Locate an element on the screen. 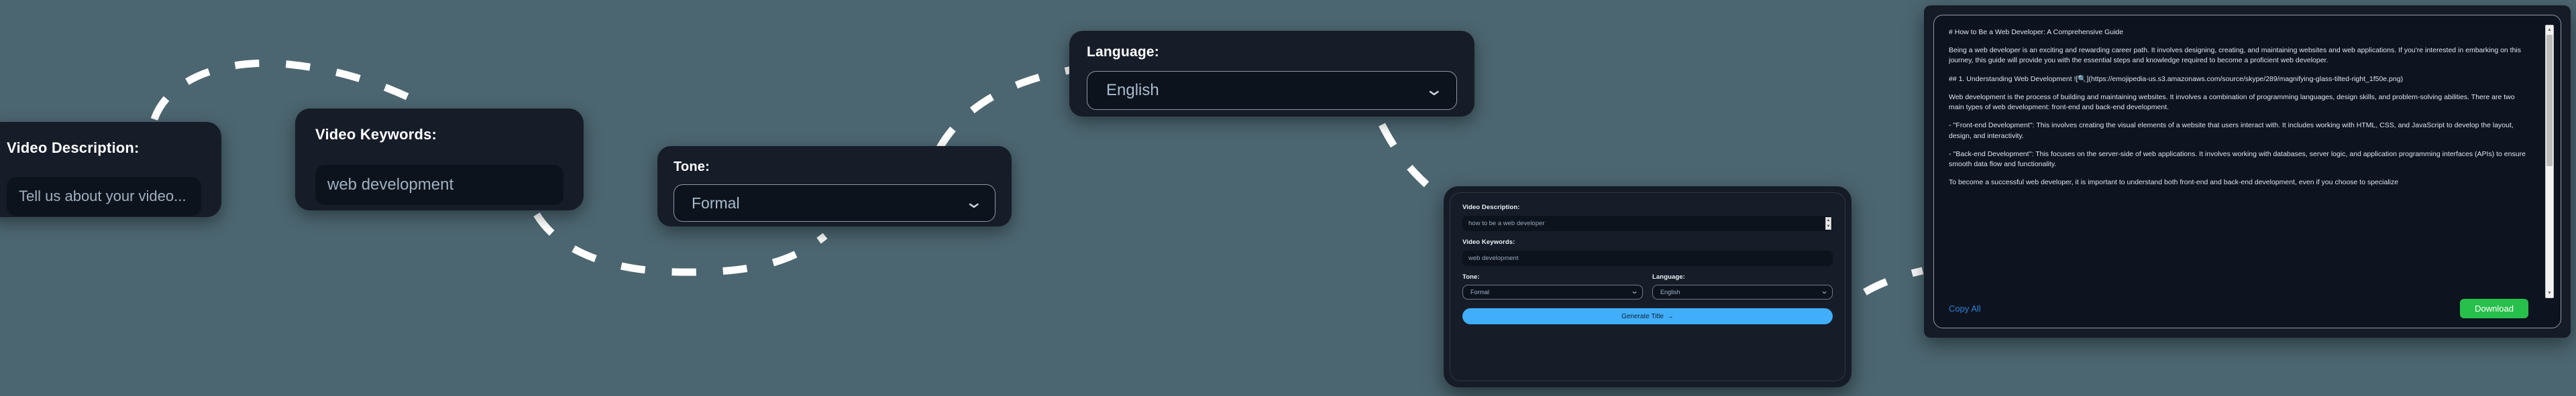 The height and width of the screenshot is (396, 2576). form-label-tone: Tone: is located at coordinates (1471, 277).